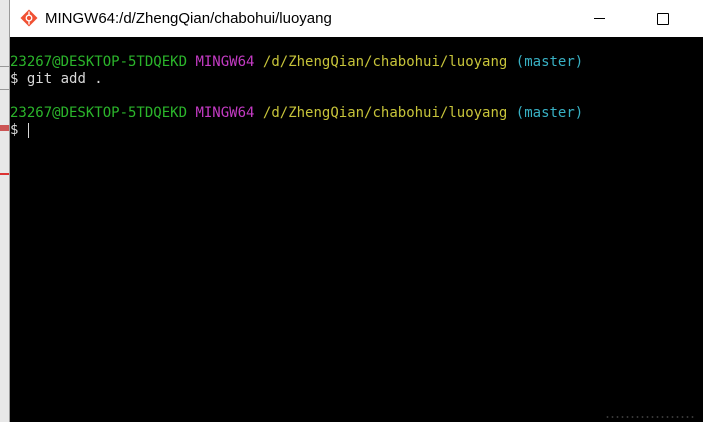 This screenshot has height=422, width=703. What do you see at coordinates (29, 18) in the screenshot?
I see `git-bash-icon` at bounding box center [29, 18].